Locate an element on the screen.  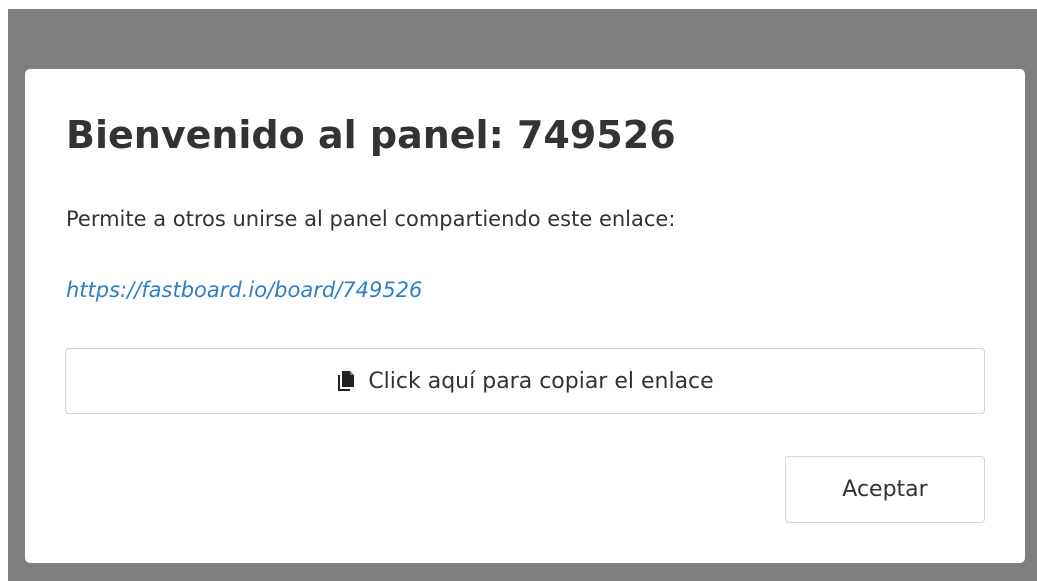
accept-button-label: Aceptar is located at coordinates (885, 489).